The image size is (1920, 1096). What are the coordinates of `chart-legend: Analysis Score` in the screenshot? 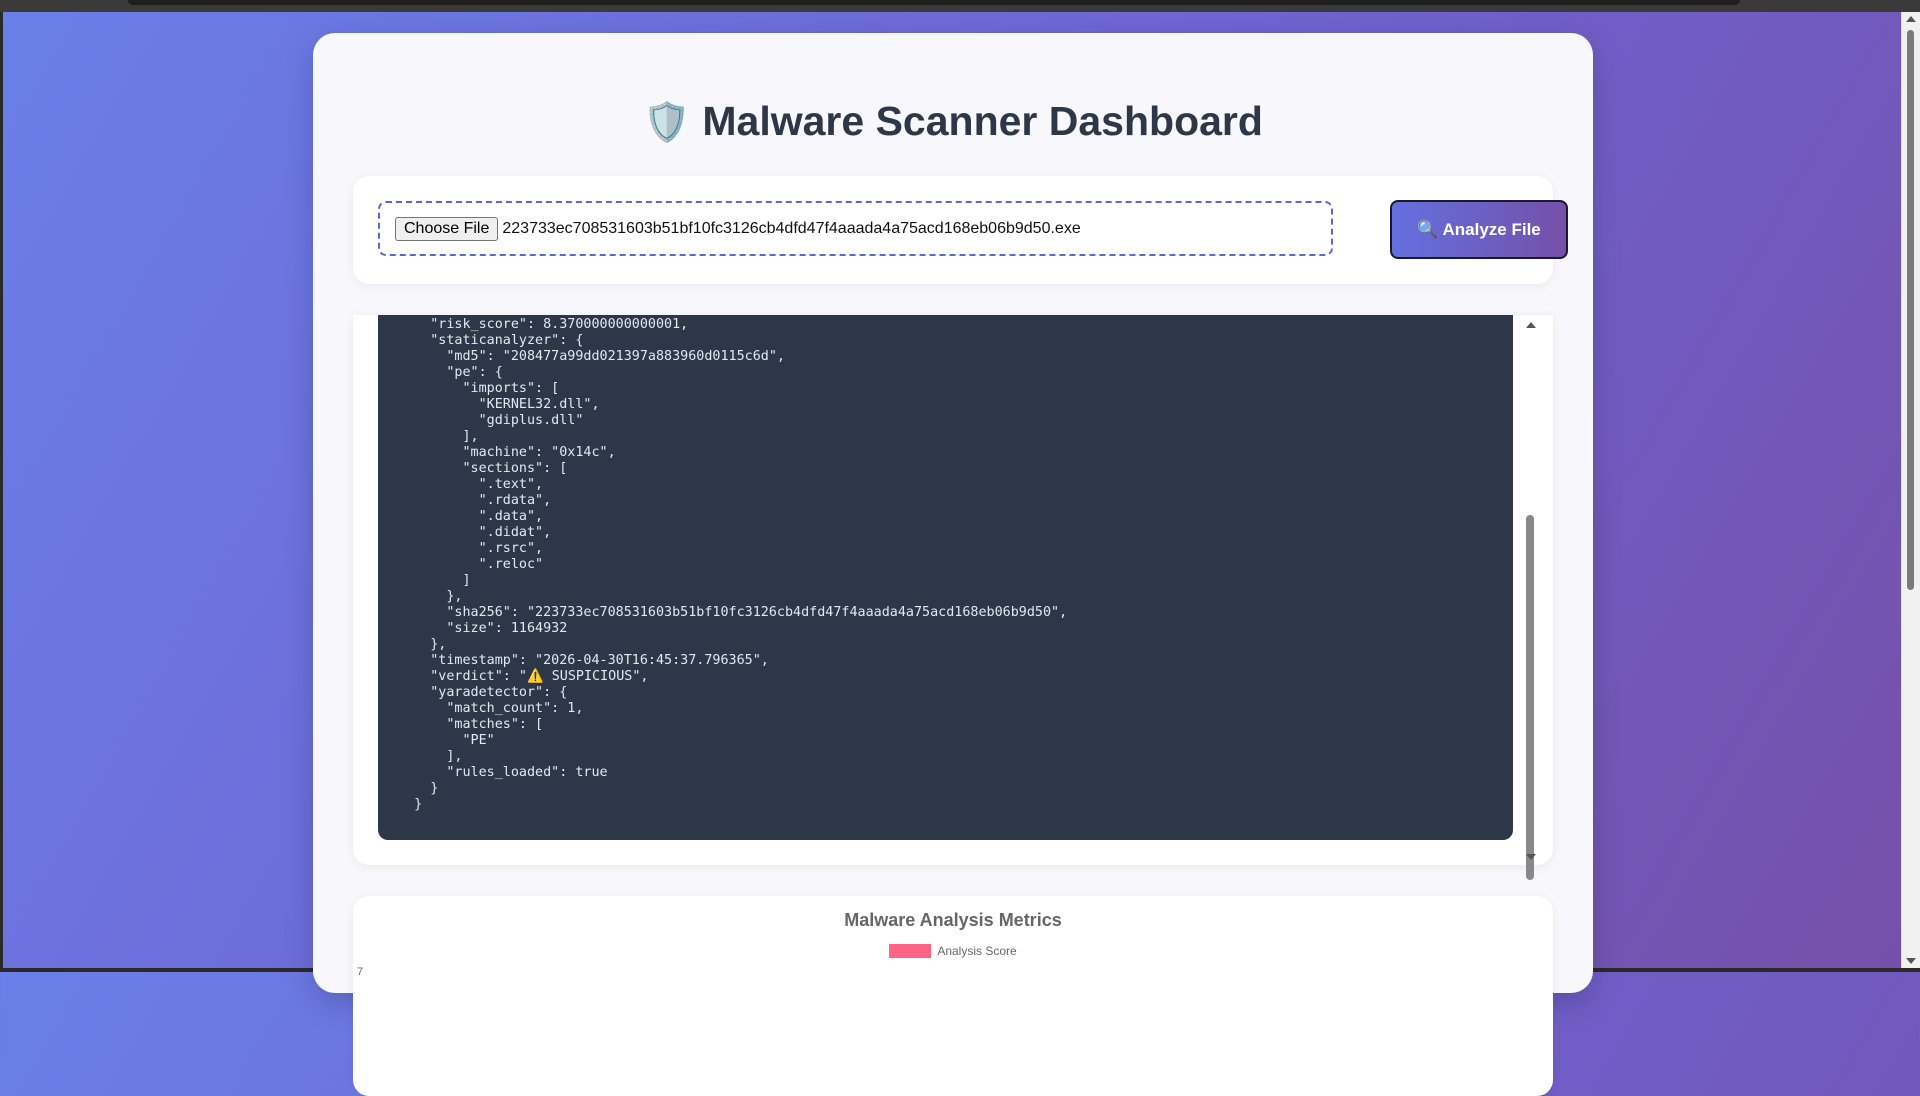 It's located at (953, 951).